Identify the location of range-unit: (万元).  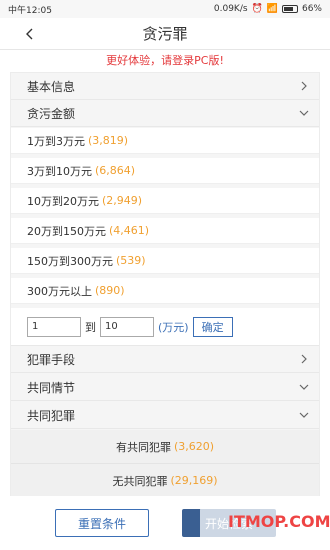
(173, 327).